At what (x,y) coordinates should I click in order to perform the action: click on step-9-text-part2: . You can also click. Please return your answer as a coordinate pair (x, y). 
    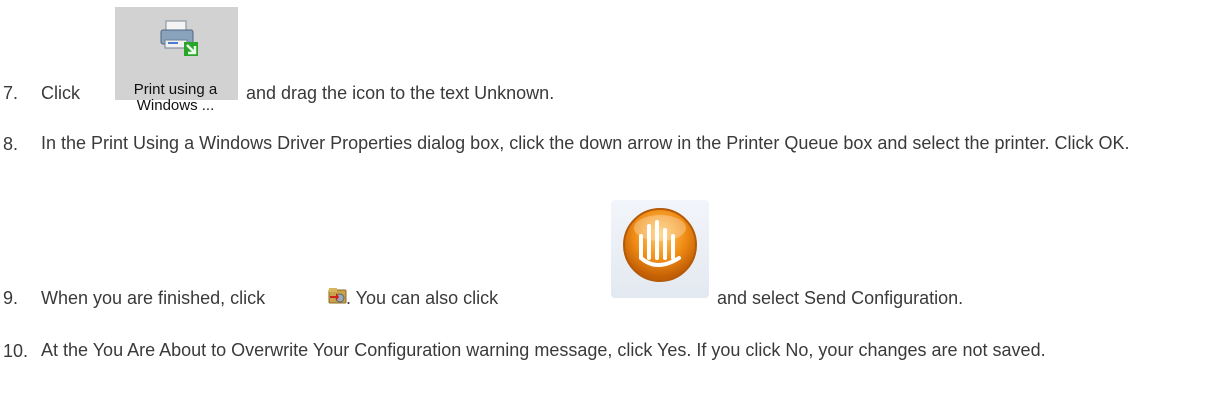
    Looking at the image, I should click on (422, 298).